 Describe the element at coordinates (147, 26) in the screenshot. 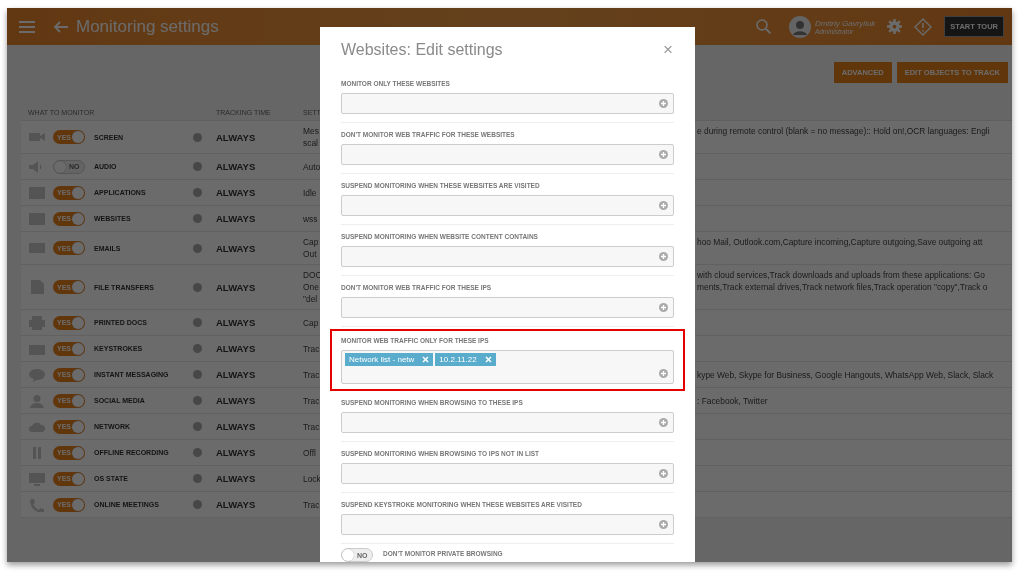

I see `page-title: Monitoring settings` at that location.